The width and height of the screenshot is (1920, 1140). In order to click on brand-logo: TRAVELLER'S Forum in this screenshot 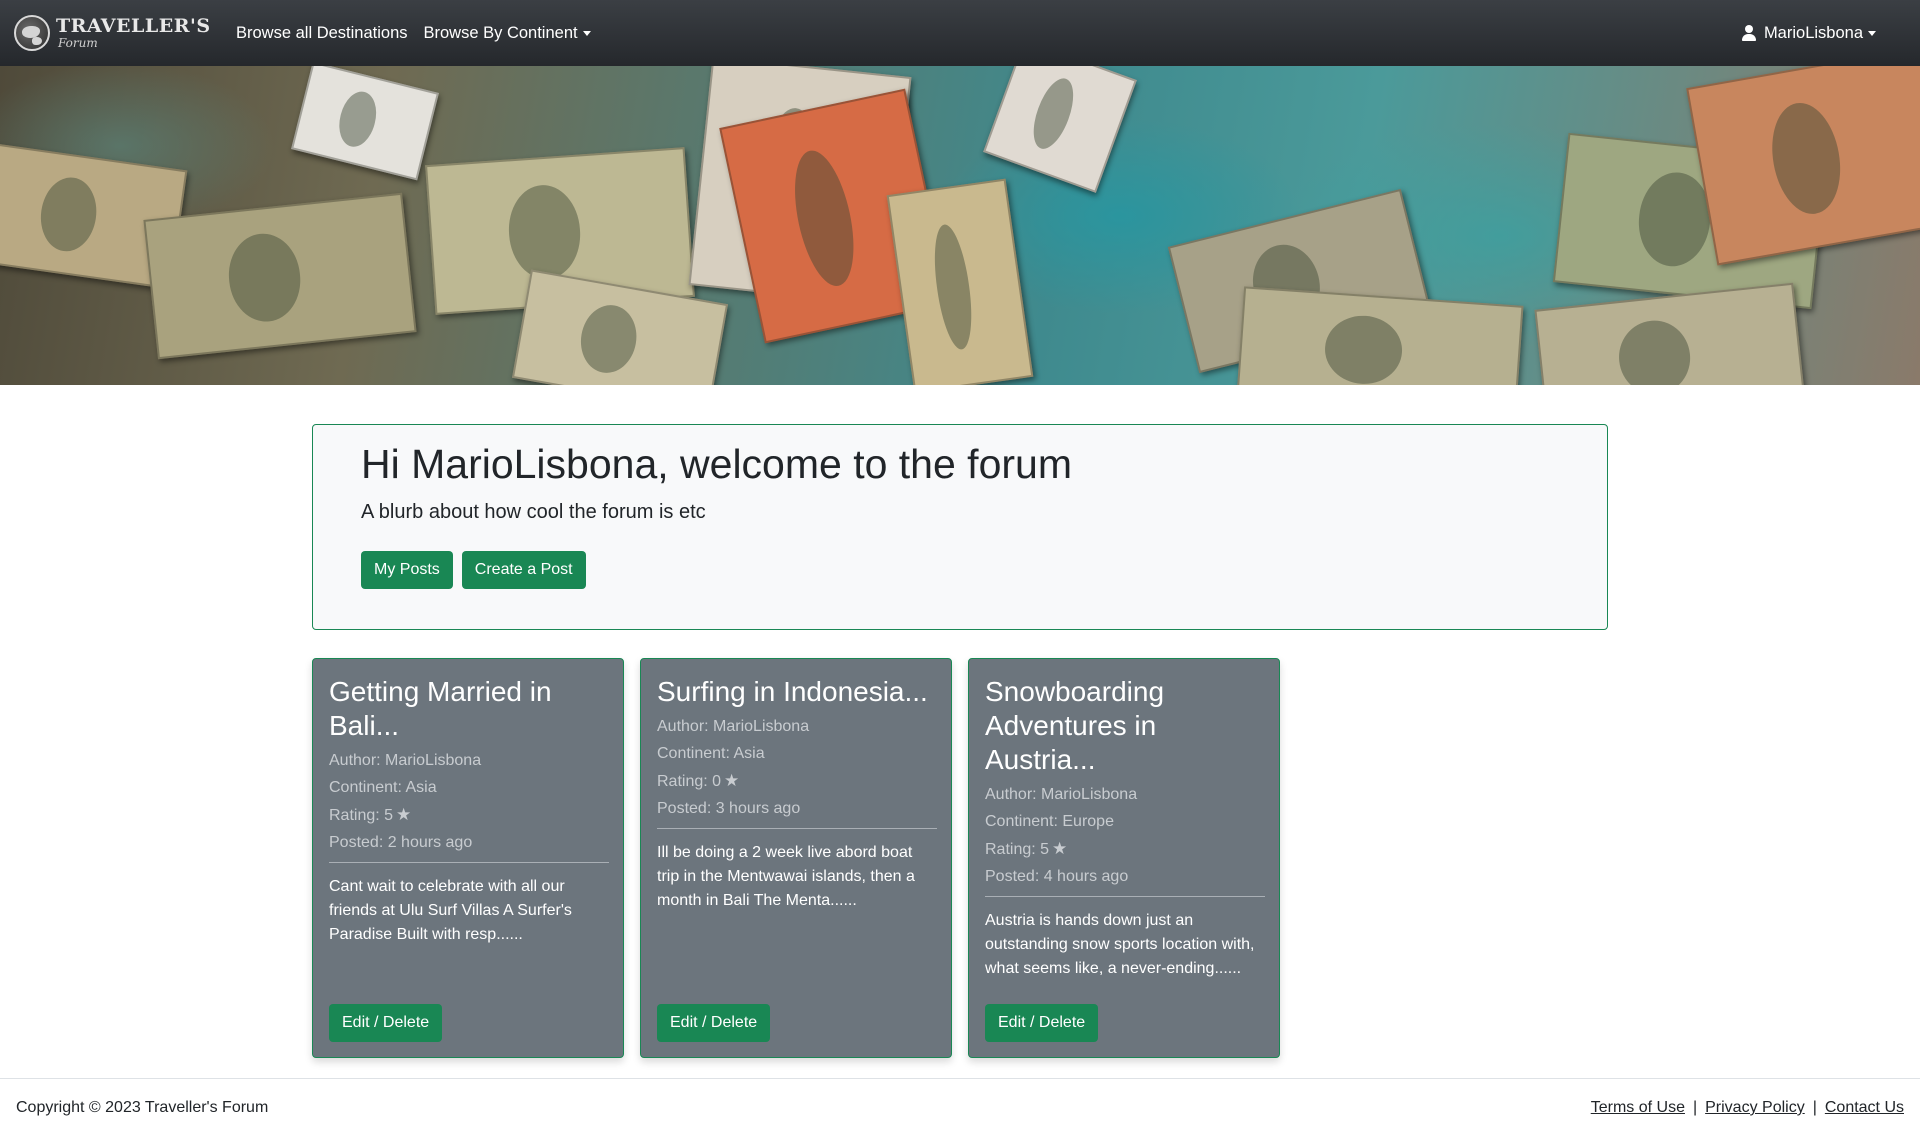, I will do `click(112, 33)`.